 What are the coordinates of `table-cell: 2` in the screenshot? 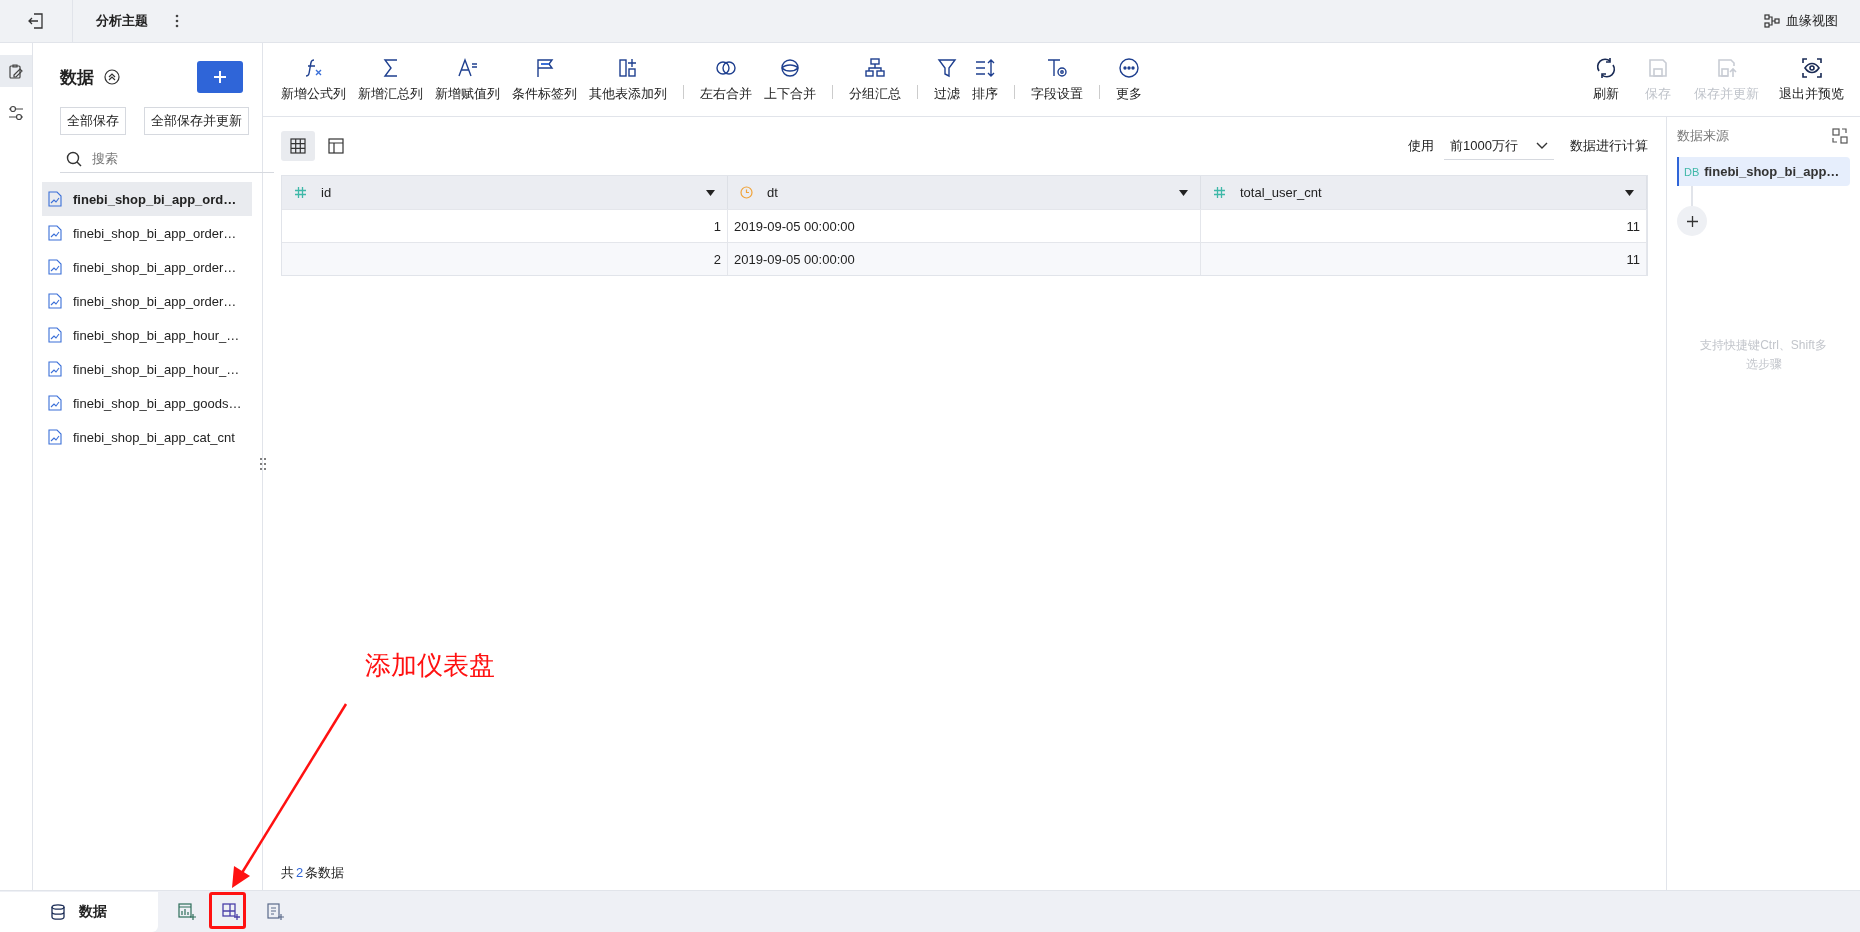 It's located at (505, 258).